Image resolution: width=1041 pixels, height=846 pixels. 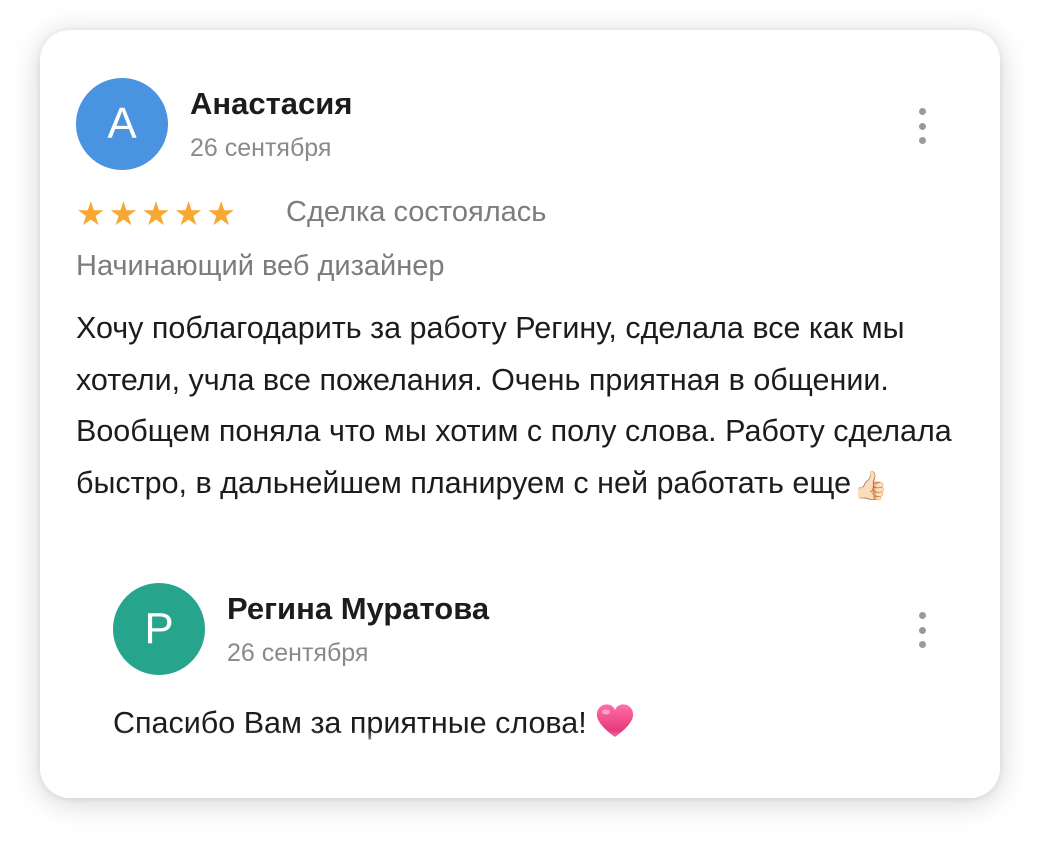 I want to click on avatar-initial: А, so click(x=122, y=123).